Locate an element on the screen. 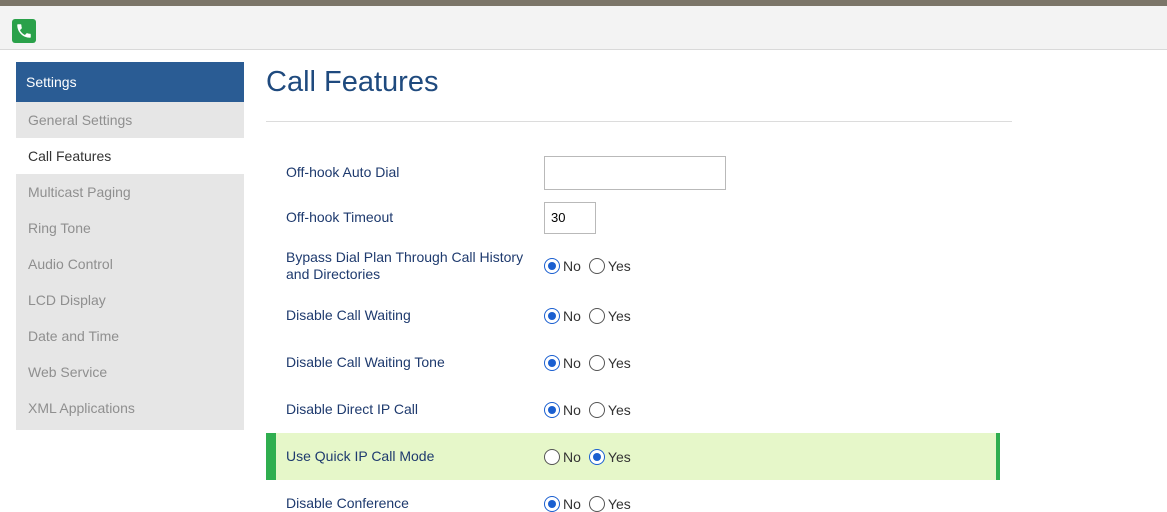 The width and height of the screenshot is (1167, 512). sidebar-title: Settings is located at coordinates (130, 82).